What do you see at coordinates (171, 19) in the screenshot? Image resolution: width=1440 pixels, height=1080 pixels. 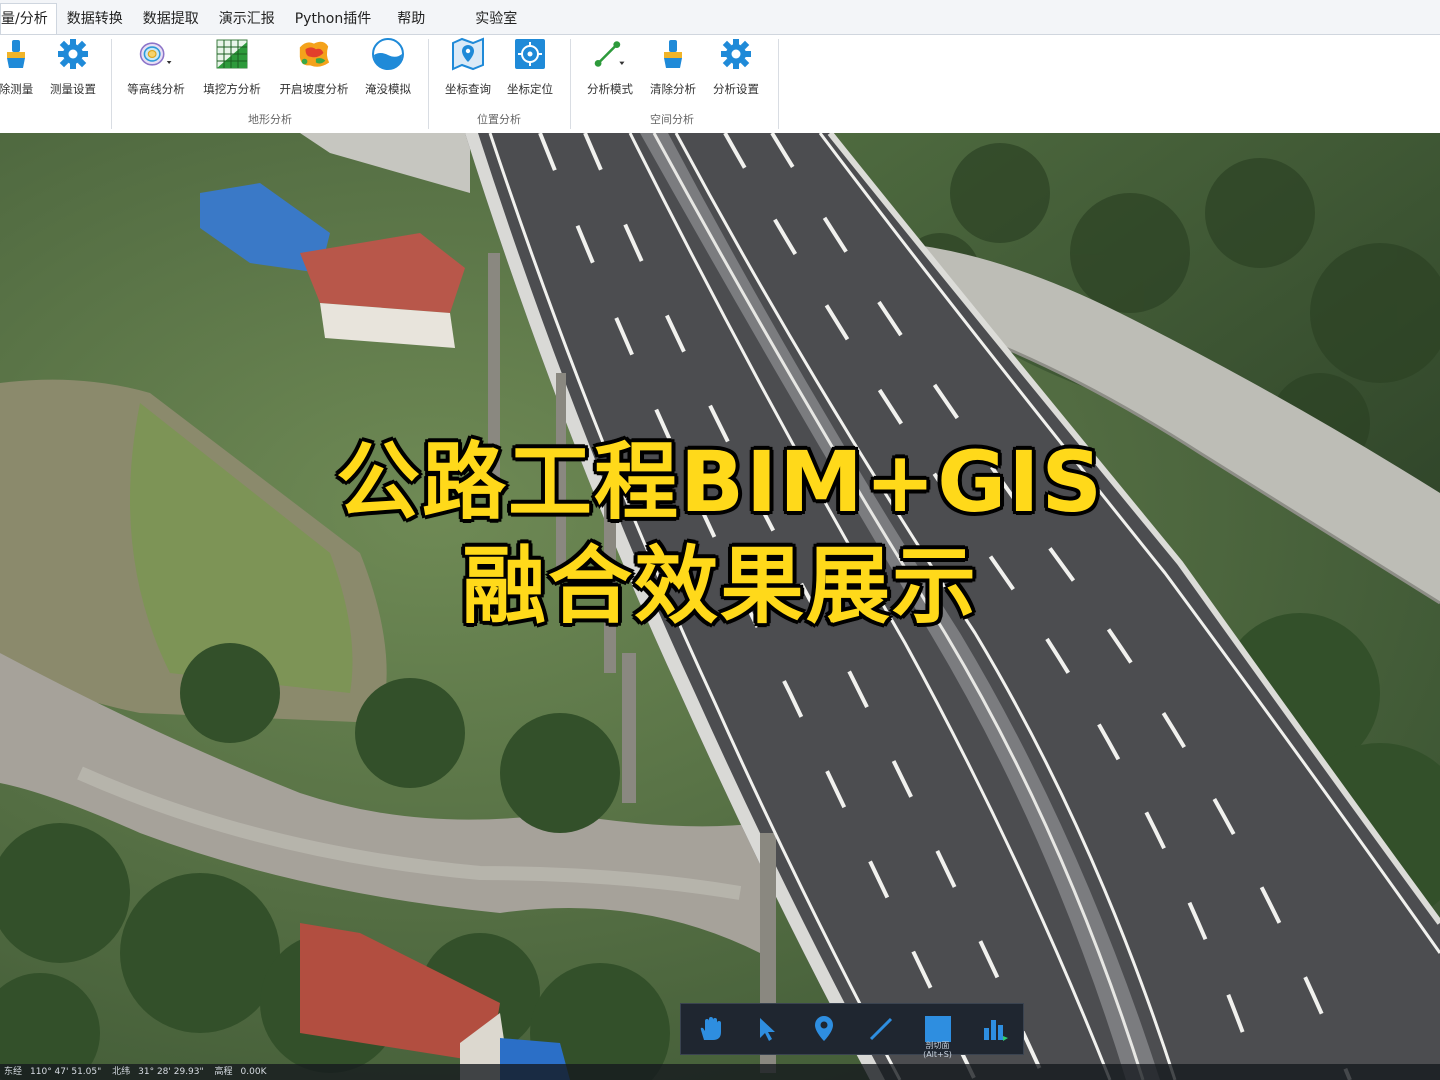 I see `tab-data-extract: 数据提取` at bounding box center [171, 19].